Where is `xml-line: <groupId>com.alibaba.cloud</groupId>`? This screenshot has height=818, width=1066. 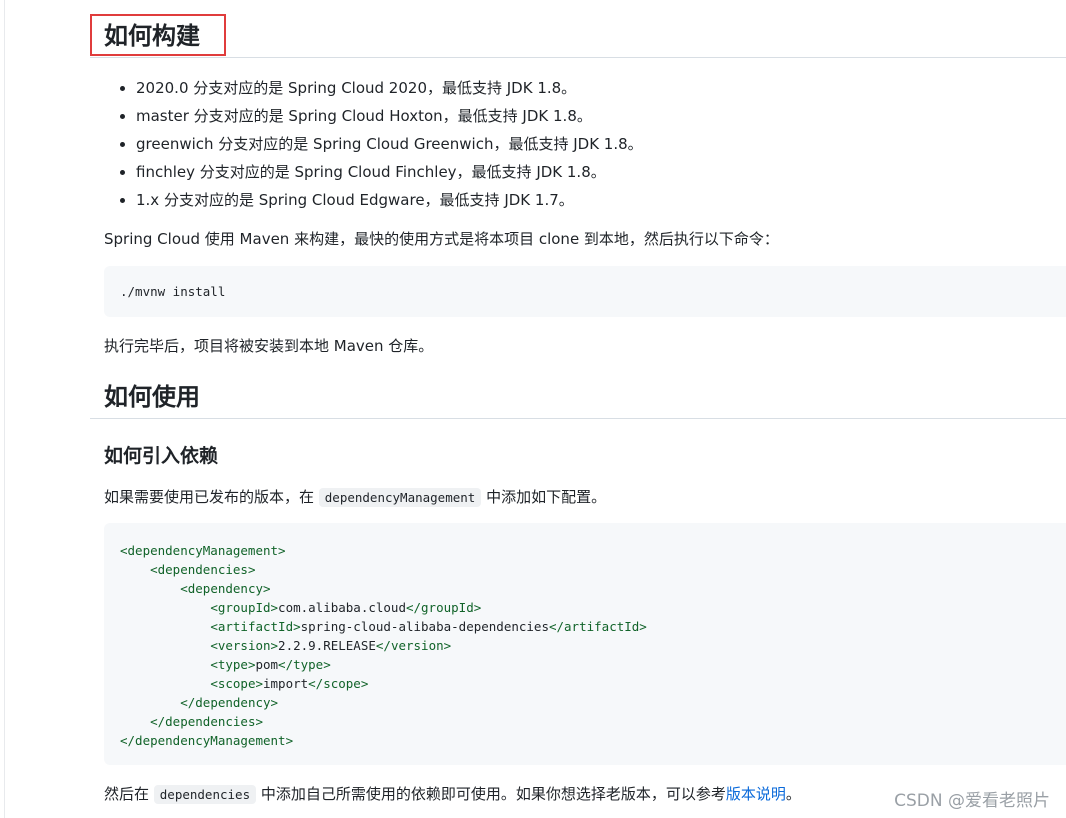
xml-line: <groupId>com.alibaba.cloud</groupId> is located at coordinates (346, 607).